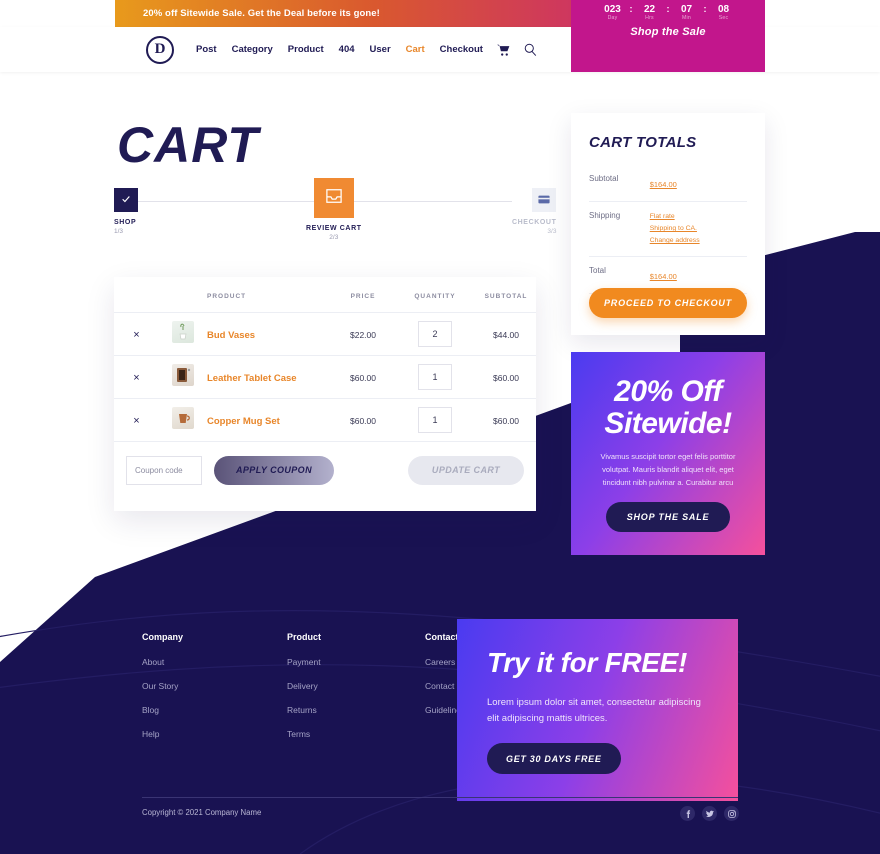 The height and width of the screenshot is (854, 880). I want to click on cart-totals-title: CART TOTALS, so click(643, 142).